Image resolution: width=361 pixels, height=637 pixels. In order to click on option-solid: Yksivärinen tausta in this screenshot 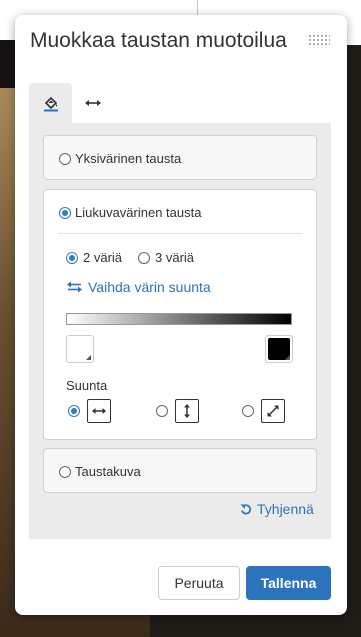, I will do `click(120, 158)`.